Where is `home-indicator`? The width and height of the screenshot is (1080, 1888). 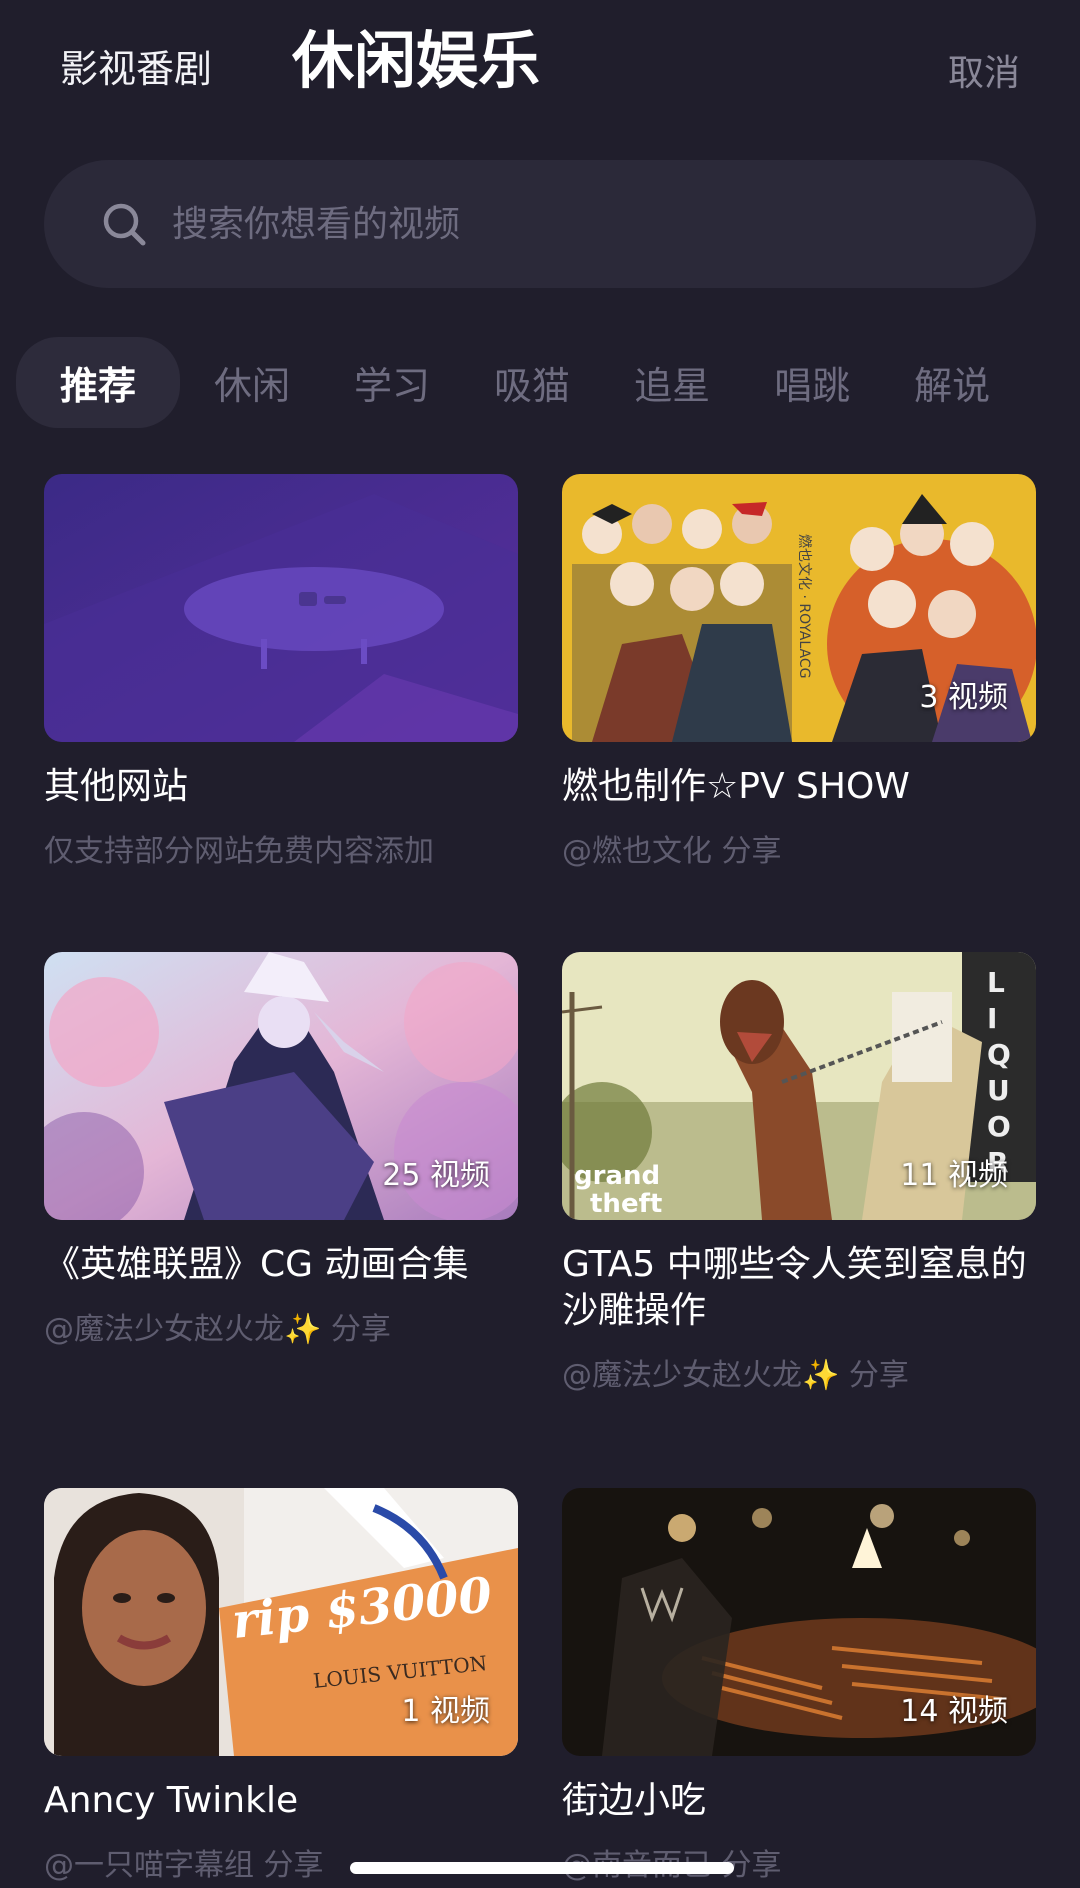 home-indicator is located at coordinates (542, 1868).